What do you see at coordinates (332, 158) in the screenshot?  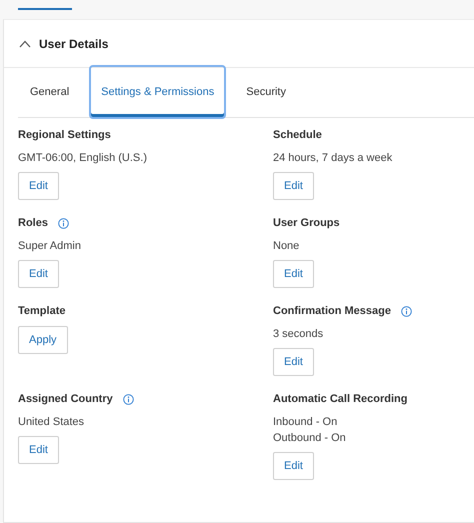 I see `section-value: 24 hours, 7 days a week` at bounding box center [332, 158].